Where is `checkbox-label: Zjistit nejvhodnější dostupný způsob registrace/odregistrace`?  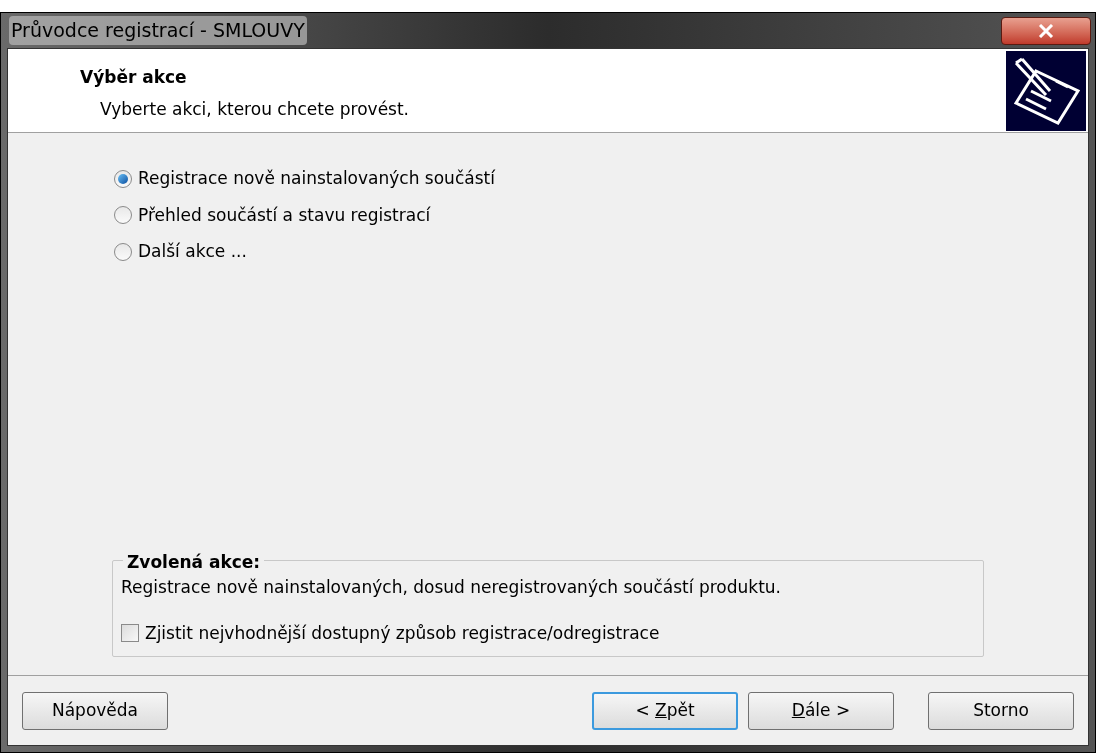
checkbox-label: Zjistit nejvhodnější dostupný způsob registrace/odregistrace is located at coordinates (402, 633).